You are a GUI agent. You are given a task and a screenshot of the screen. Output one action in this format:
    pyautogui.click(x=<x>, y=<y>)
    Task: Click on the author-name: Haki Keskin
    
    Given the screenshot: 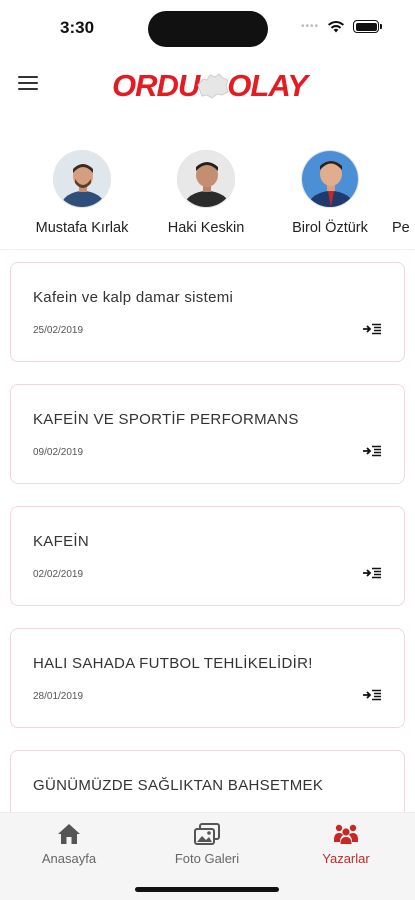 What is the action you would take?
    pyautogui.click(x=206, y=228)
    